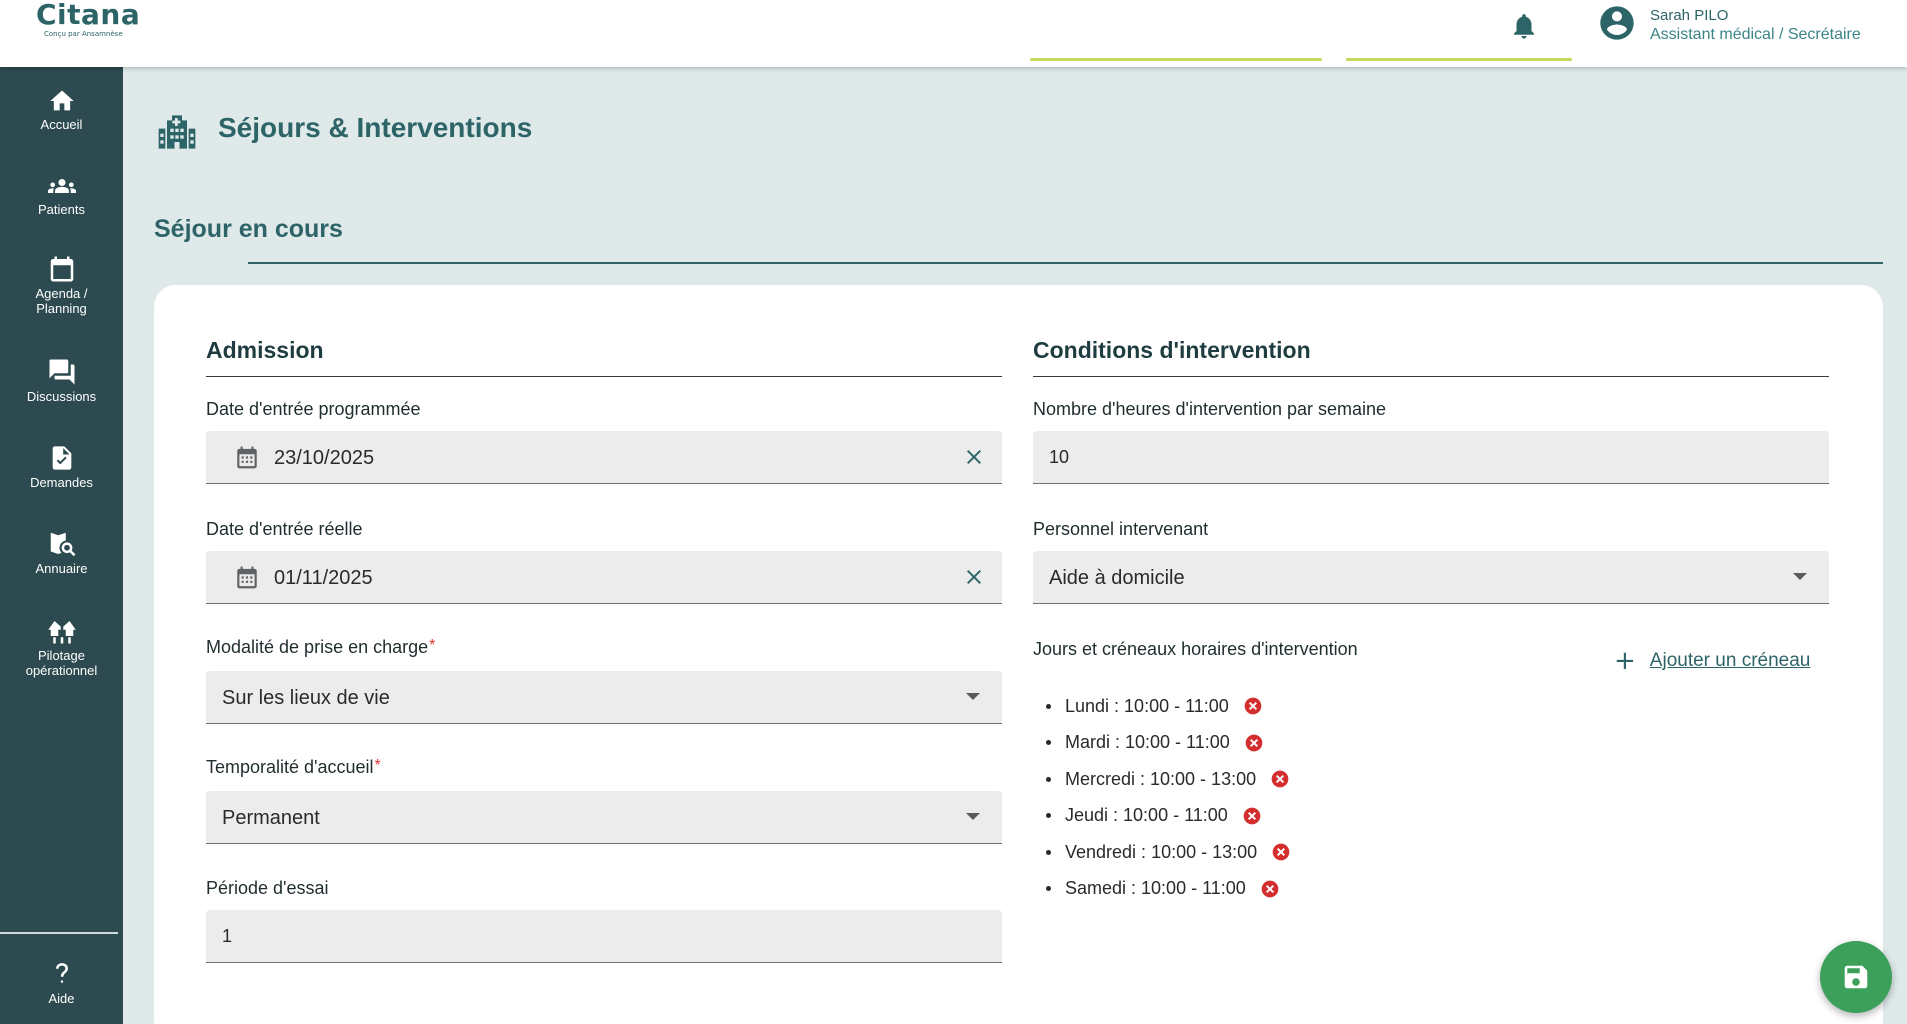 Image resolution: width=1907 pixels, height=1024 pixels. What do you see at coordinates (375, 127) in the screenshot?
I see `page-title: Séjours & Interventions` at bounding box center [375, 127].